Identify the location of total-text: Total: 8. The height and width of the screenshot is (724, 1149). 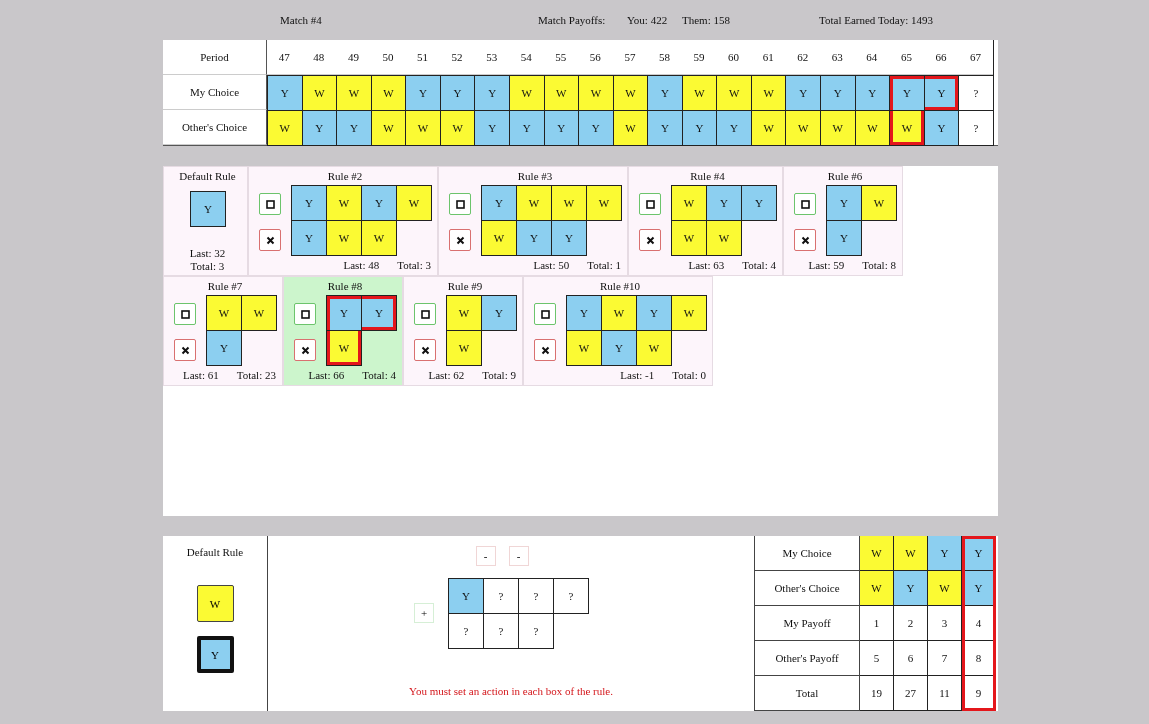
(879, 265).